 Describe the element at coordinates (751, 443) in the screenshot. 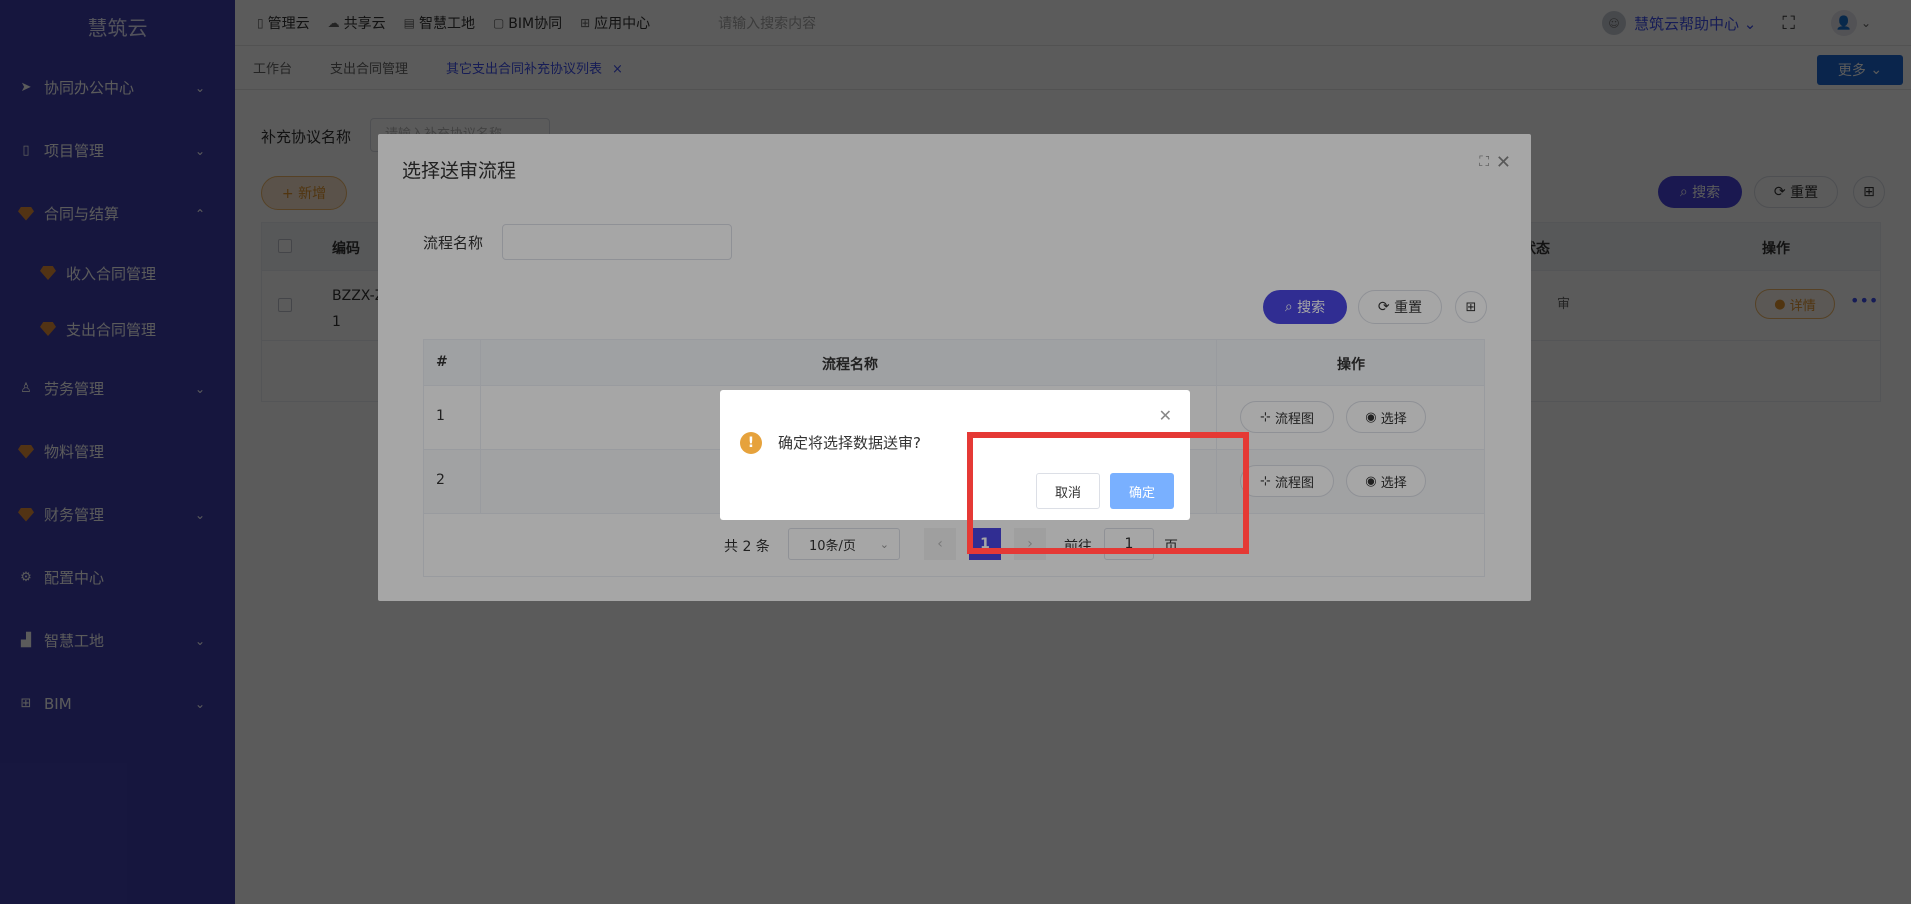

I see `warning-icon: !` at that location.